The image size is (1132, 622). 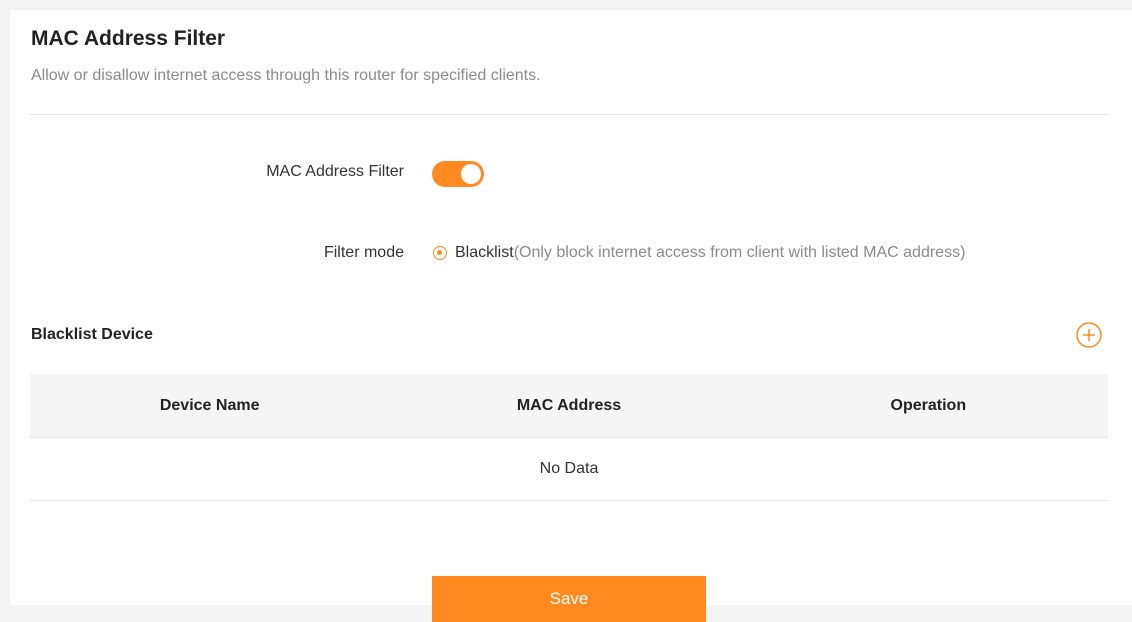 I want to click on column-header-device-name: Device Name, so click(x=209, y=405).